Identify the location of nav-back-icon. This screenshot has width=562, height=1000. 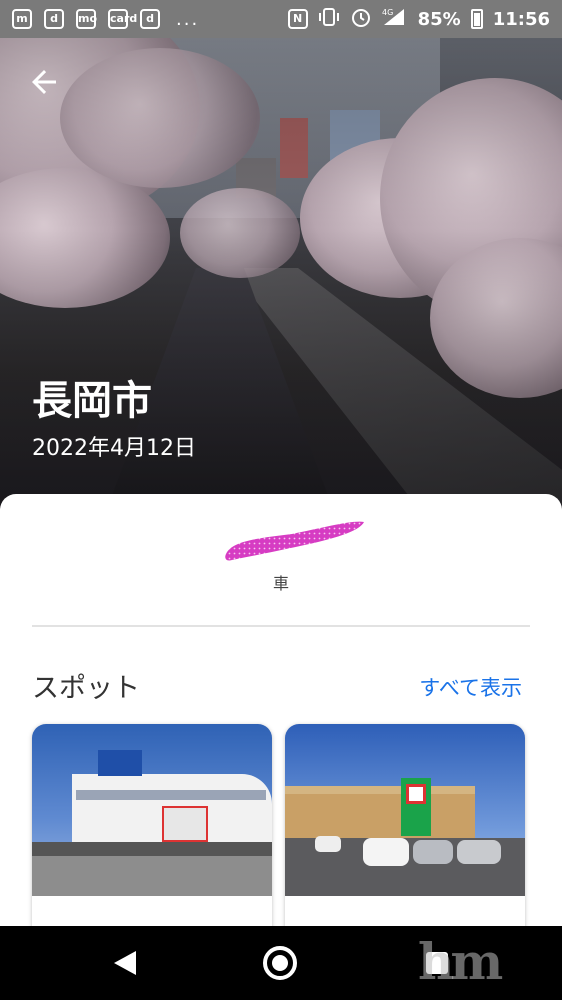
(125, 963).